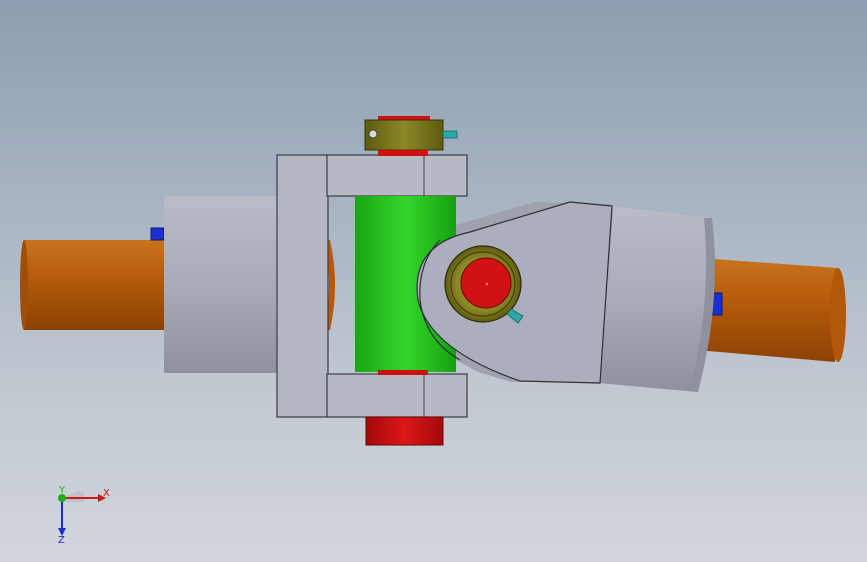 The width and height of the screenshot is (867, 562). Describe the element at coordinates (94, 285) in the screenshot. I see `left-shaft` at that location.